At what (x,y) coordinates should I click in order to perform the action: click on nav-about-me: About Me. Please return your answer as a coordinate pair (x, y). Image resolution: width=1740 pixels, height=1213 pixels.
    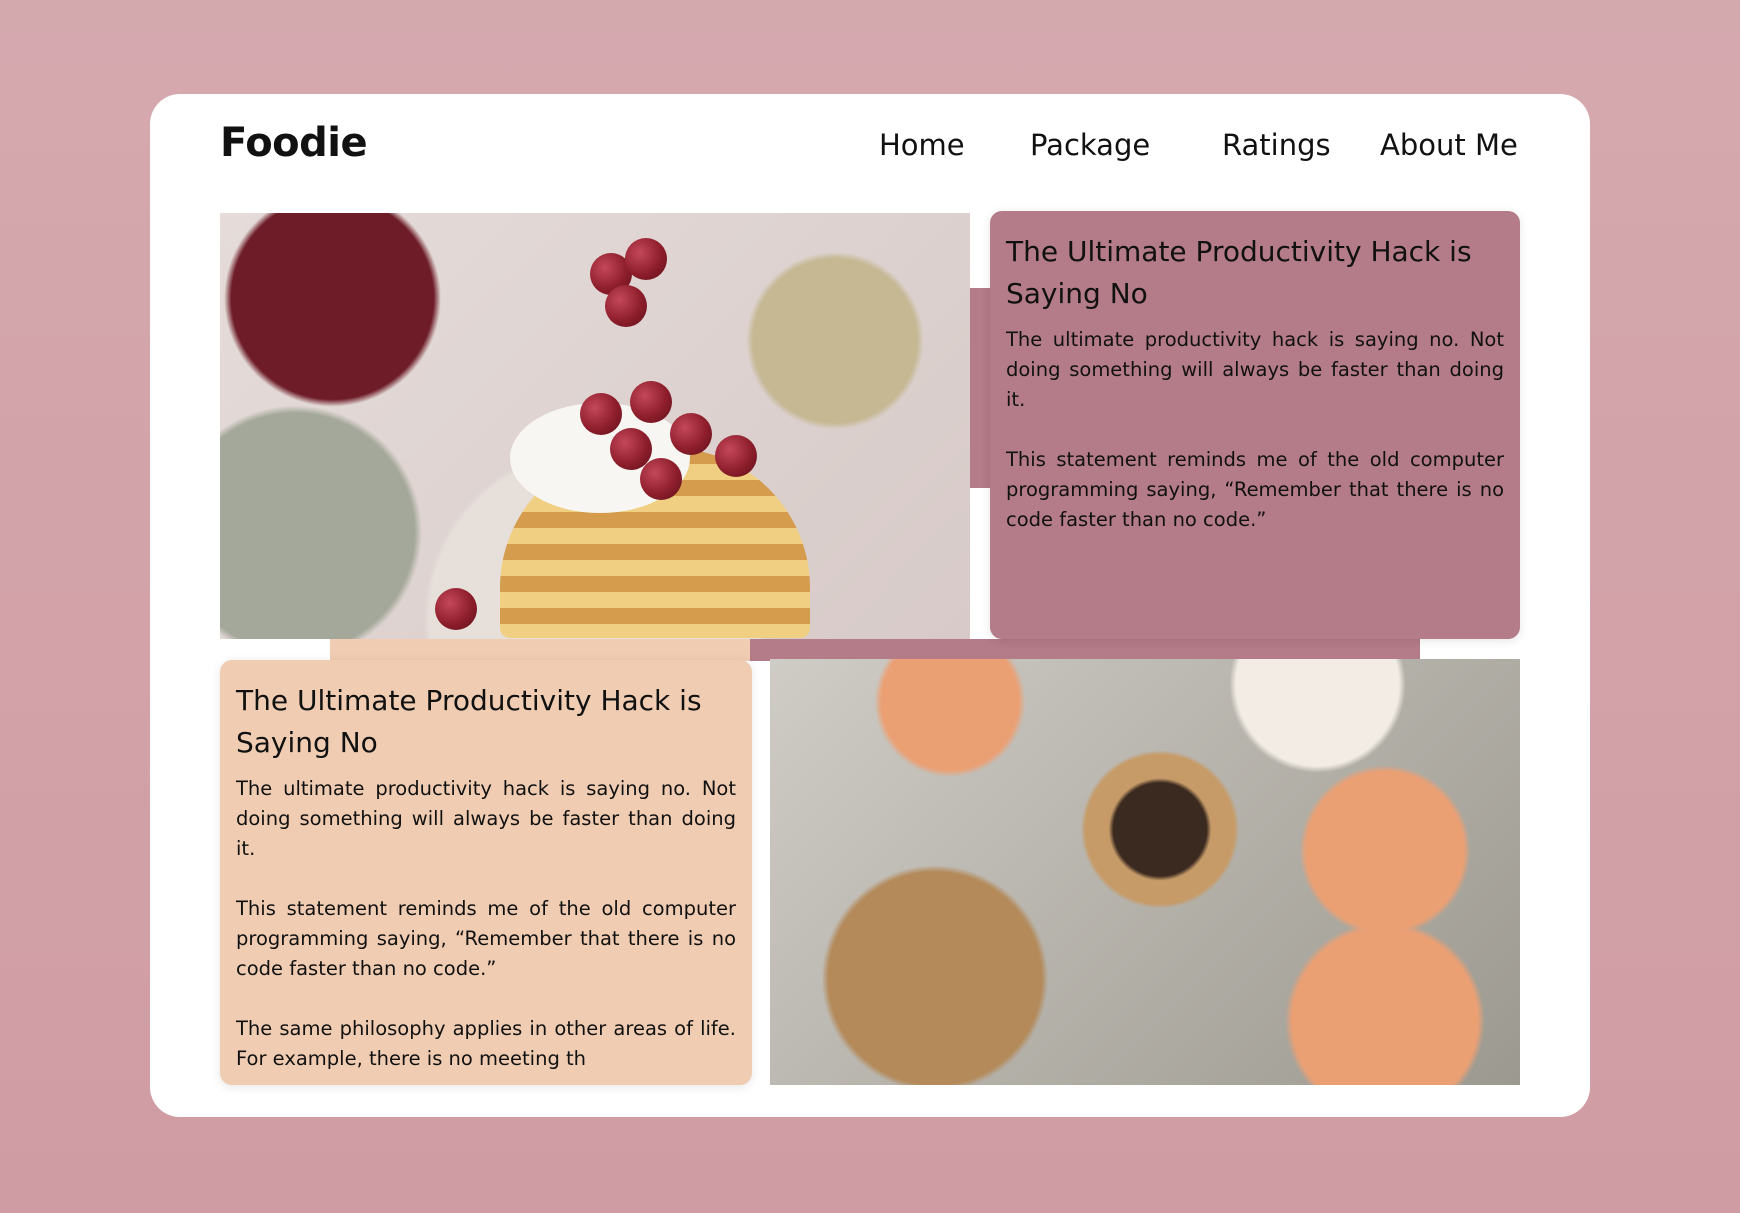
    Looking at the image, I should click on (1449, 145).